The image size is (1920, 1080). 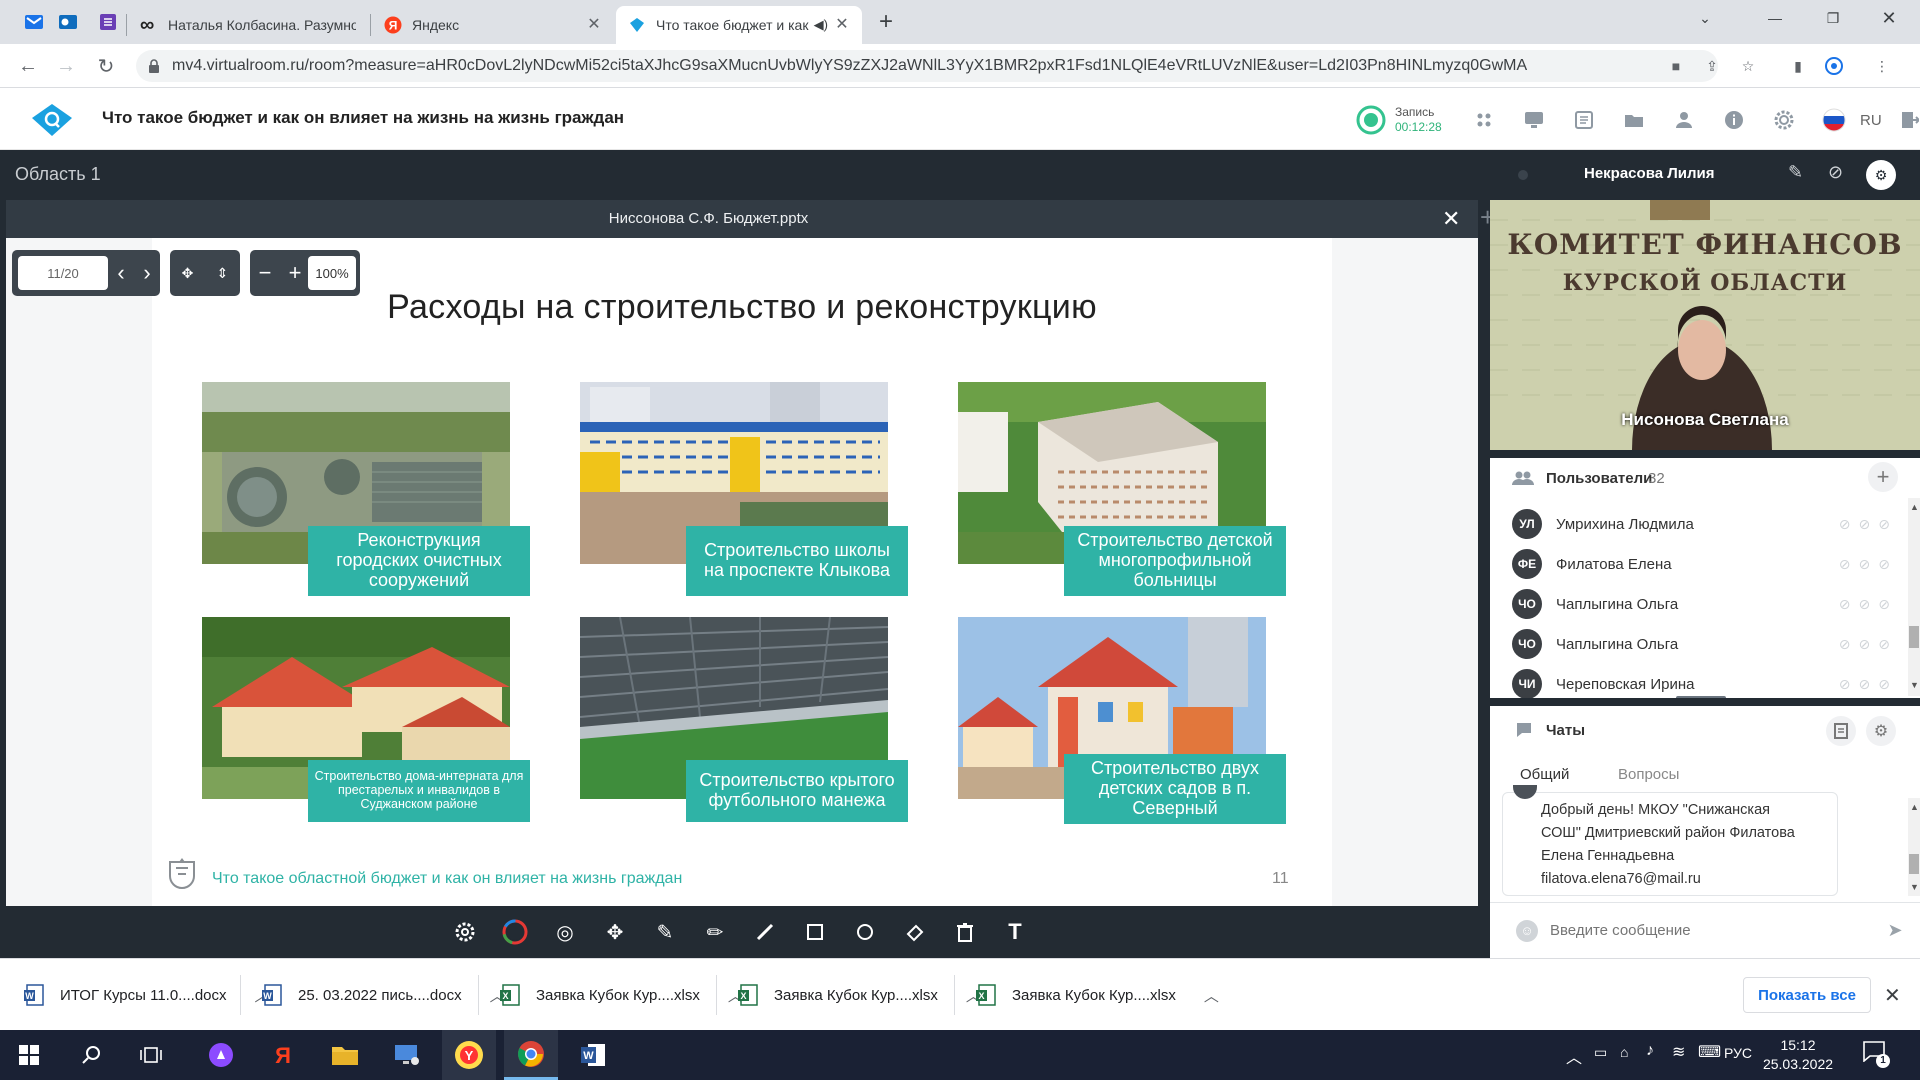 What do you see at coordinates (407, 1055) in the screenshot?
I see `taskbar-monitor` at bounding box center [407, 1055].